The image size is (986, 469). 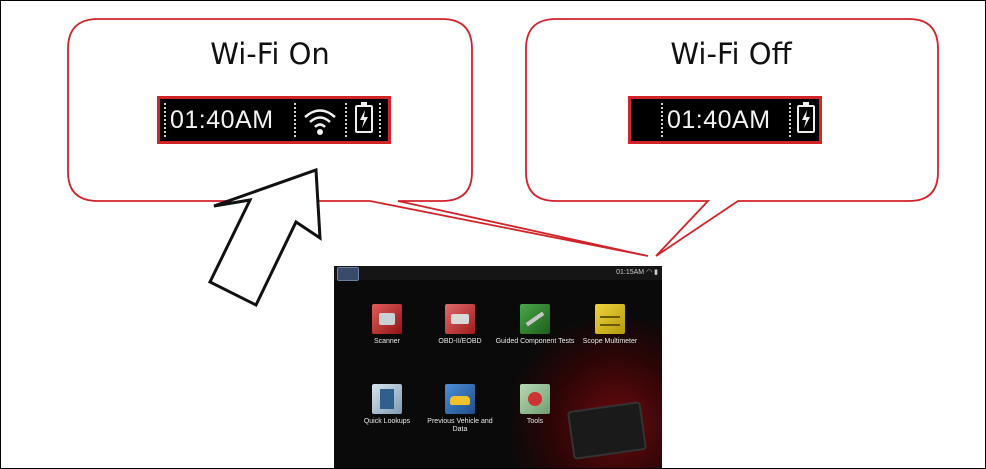 I want to click on guided-tests-icon, so click(x=535, y=319).